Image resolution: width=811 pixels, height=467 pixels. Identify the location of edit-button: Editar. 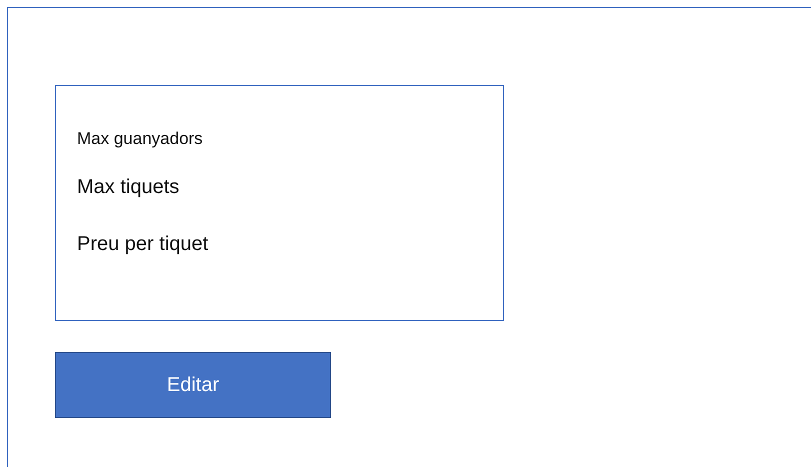
(193, 385).